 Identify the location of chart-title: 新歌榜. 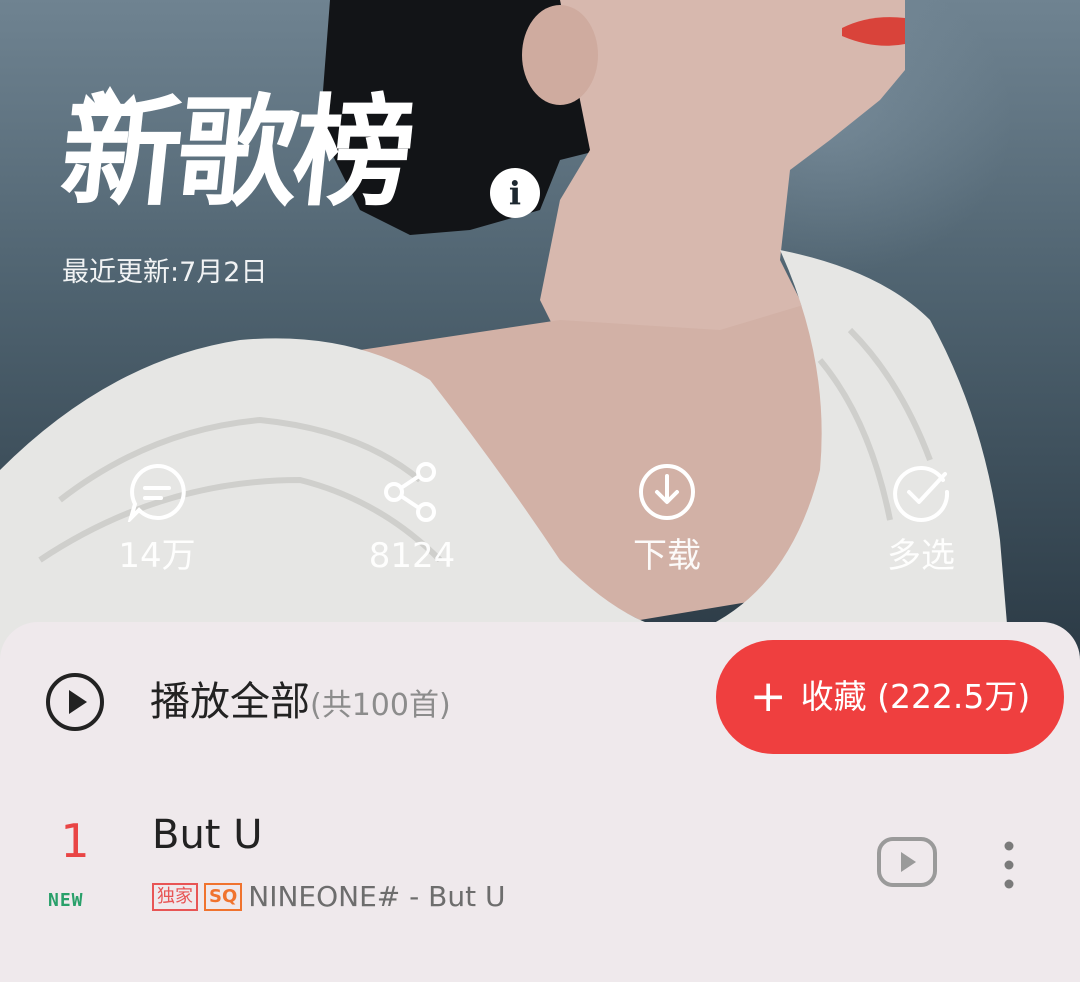
(236, 153).